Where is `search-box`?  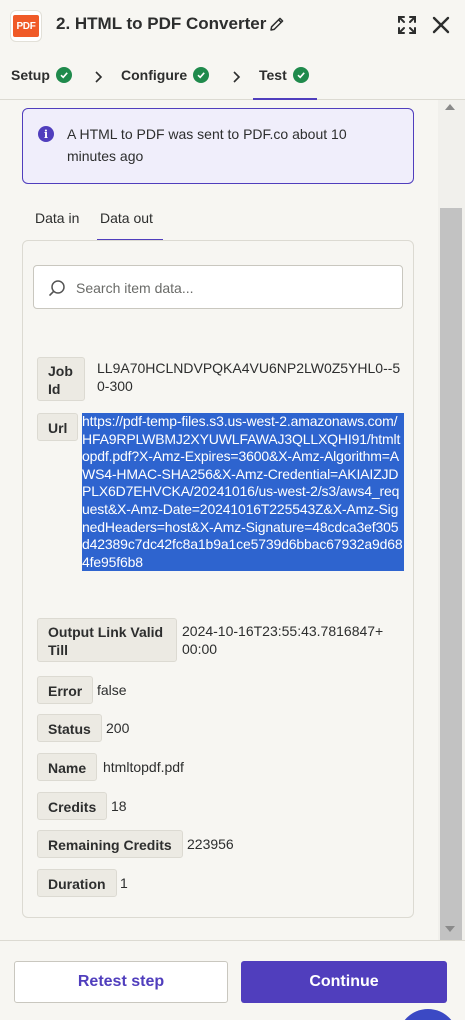
search-box is located at coordinates (218, 287).